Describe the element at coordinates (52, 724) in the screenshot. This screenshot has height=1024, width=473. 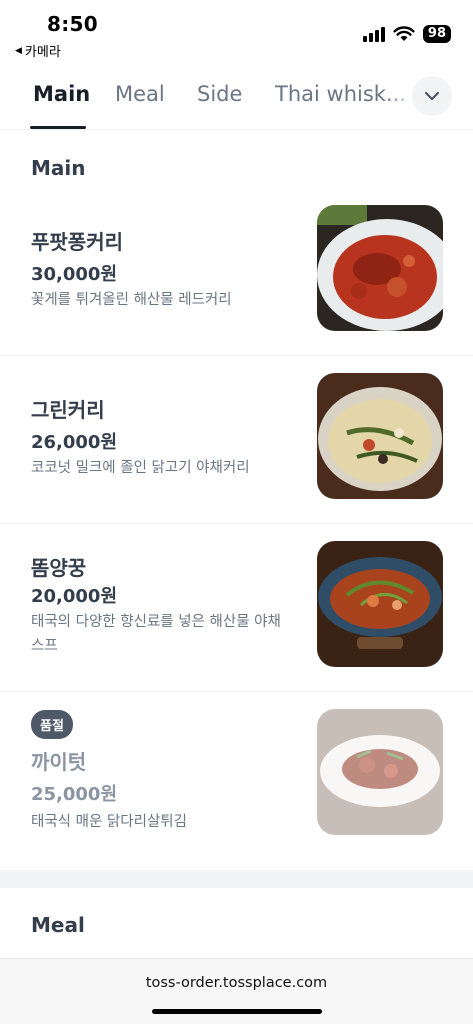
I see `sold-out-badge: 품절` at that location.